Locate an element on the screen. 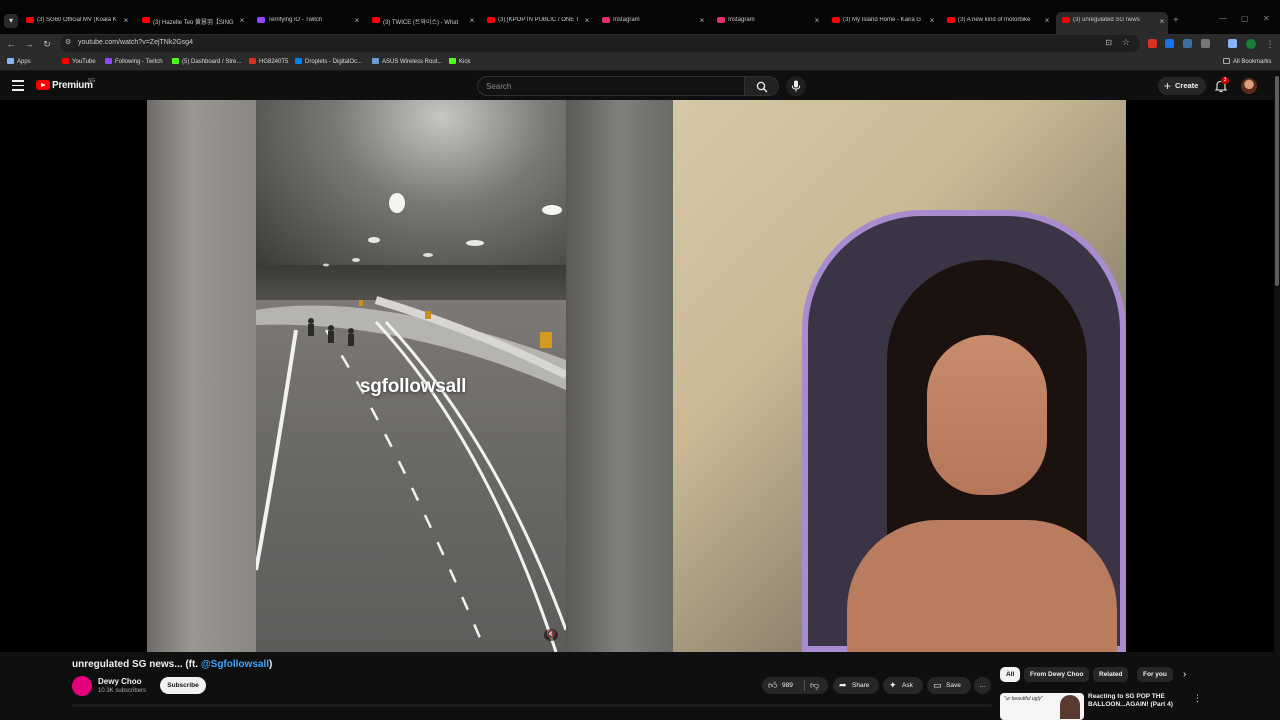  browser-tab: Terrifying iO - Twitch × is located at coordinates (307, 22).